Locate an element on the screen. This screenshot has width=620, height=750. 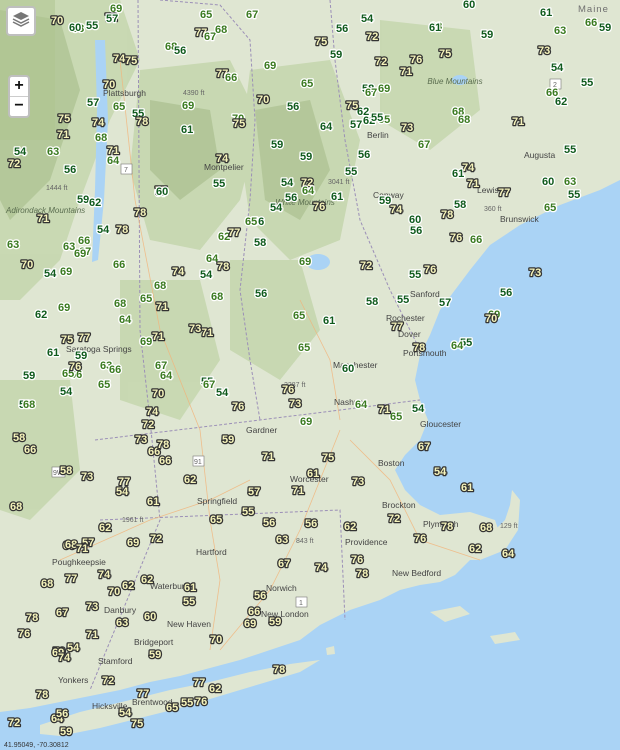
city-label-new-london: New London is located at coordinates (285, 614).